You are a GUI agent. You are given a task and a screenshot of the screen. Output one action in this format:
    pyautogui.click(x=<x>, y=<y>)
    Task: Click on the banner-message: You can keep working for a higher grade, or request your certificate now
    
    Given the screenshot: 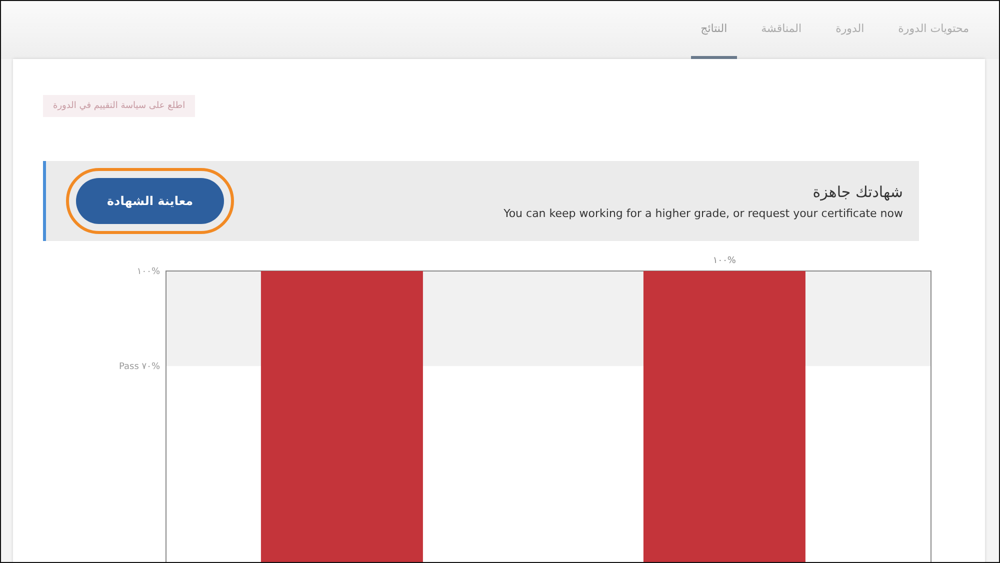 What is the action you would take?
    pyautogui.click(x=703, y=213)
    